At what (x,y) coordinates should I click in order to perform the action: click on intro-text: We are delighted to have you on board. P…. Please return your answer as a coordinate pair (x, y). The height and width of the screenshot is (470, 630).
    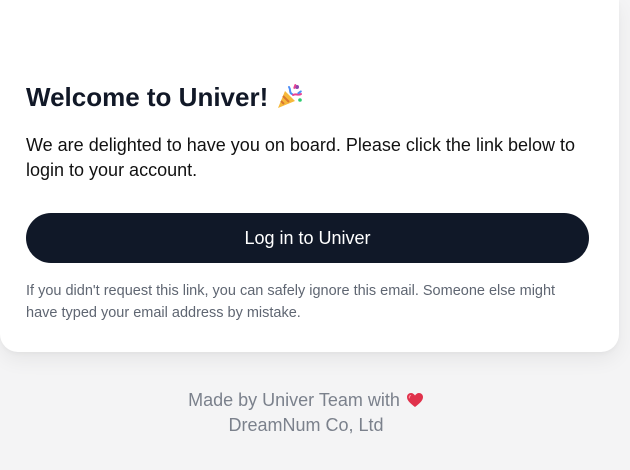
    Looking at the image, I should click on (300, 157).